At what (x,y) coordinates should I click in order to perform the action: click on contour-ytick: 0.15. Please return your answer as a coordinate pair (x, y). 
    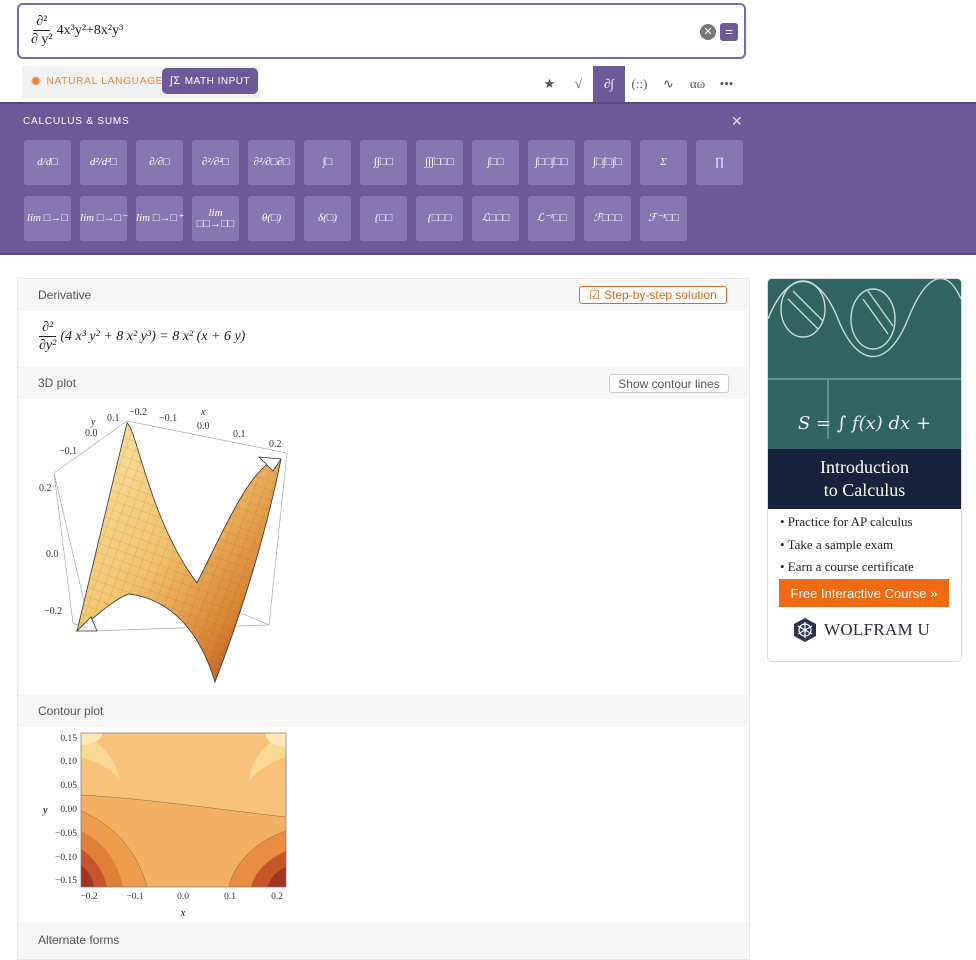
    Looking at the image, I should click on (68, 739).